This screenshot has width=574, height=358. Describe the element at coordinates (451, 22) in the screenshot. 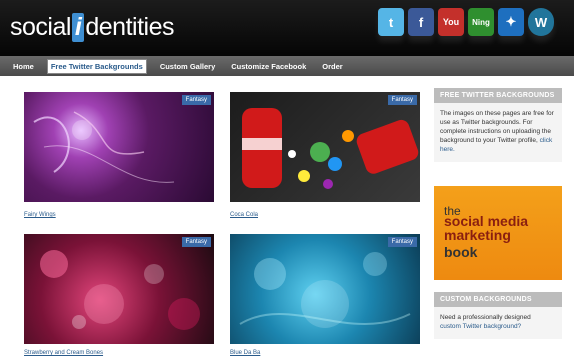

I see `youtube-icon: You` at that location.